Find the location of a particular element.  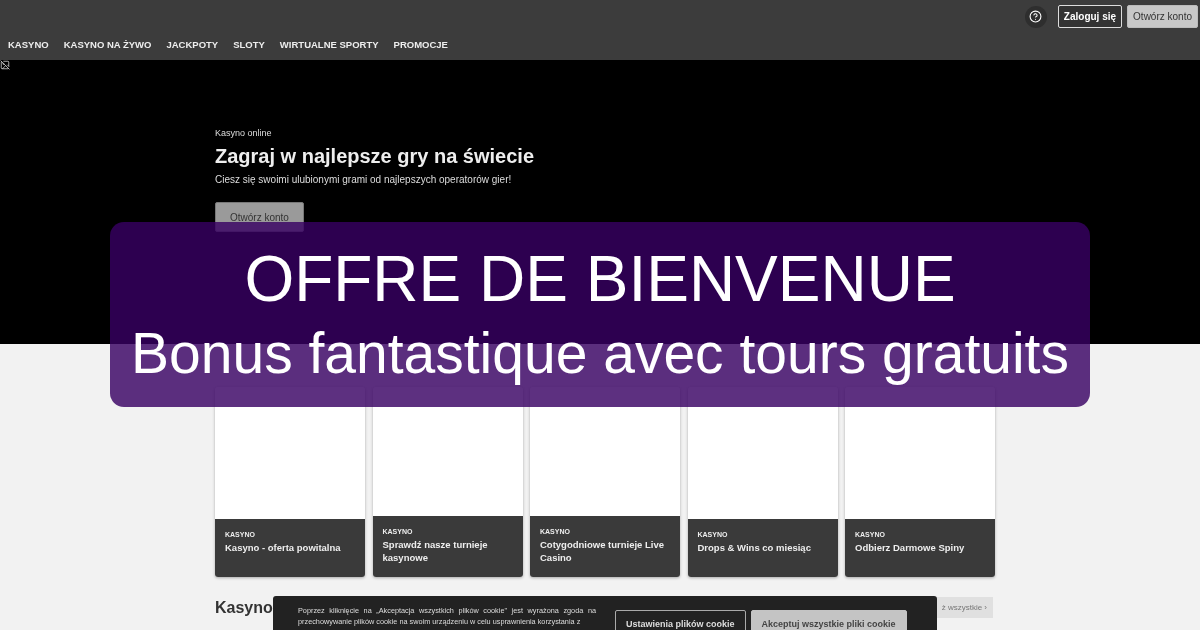

card-title: Drops & Wins co miesiąc is located at coordinates (754, 548).